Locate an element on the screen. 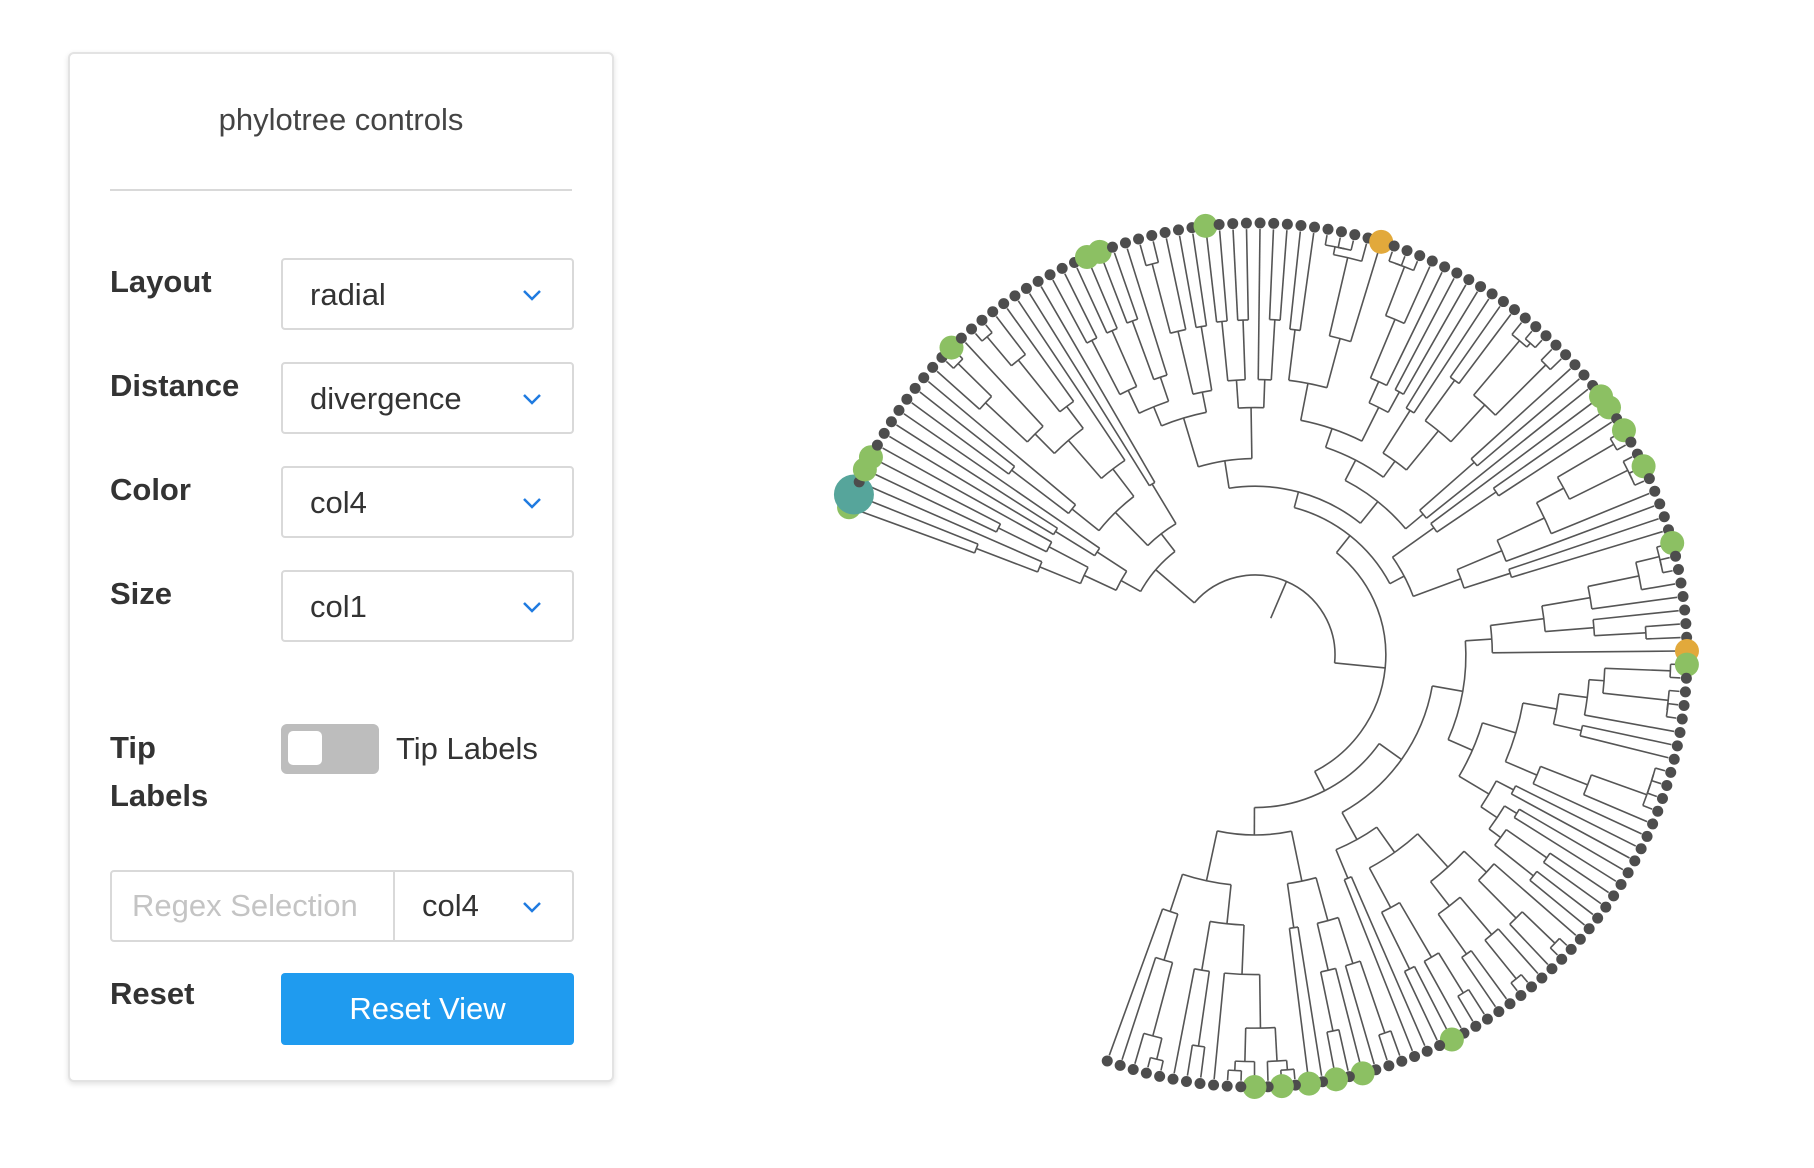 This screenshot has width=1814, height=1168. regex-selection-input is located at coordinates (253, 906).